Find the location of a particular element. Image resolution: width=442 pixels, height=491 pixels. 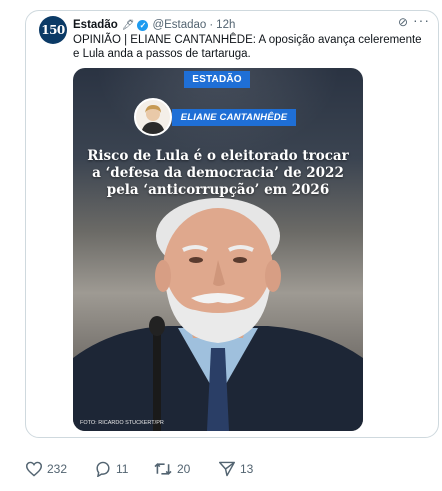

heart-icon is located at coordinates (34, 469).